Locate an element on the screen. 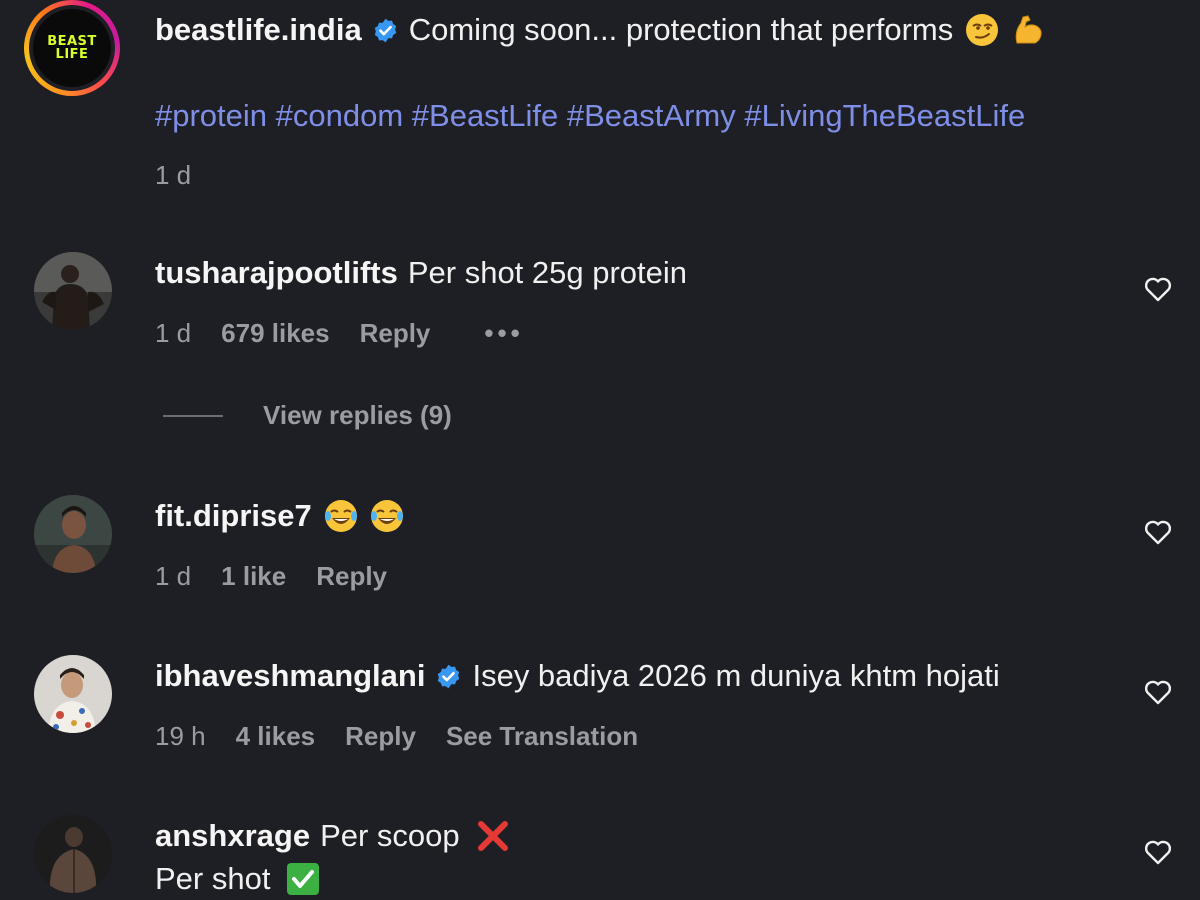 The height and width of the screenshot is (900, 1200). smirking-face-icon is located at coordinates (982, 30).